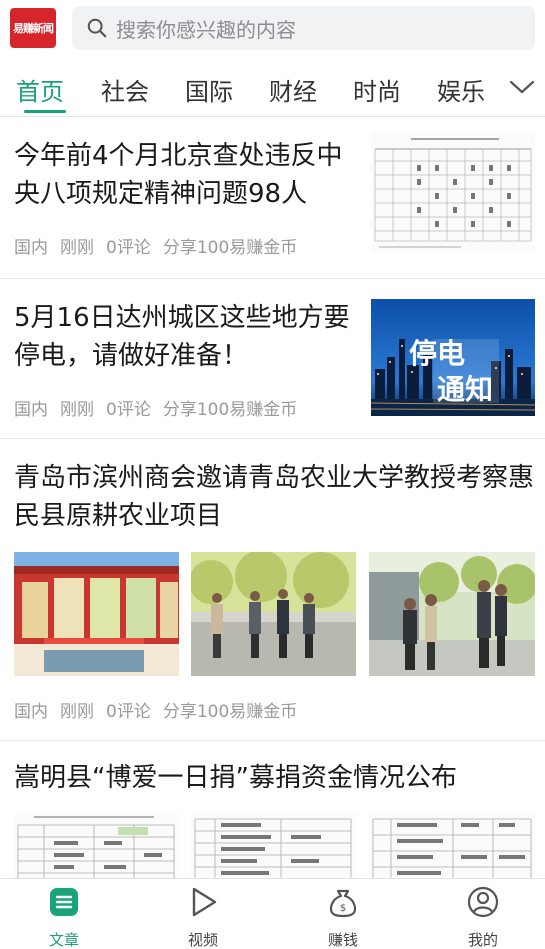  I want to click on tab-international: 国际, so click(209, 89).